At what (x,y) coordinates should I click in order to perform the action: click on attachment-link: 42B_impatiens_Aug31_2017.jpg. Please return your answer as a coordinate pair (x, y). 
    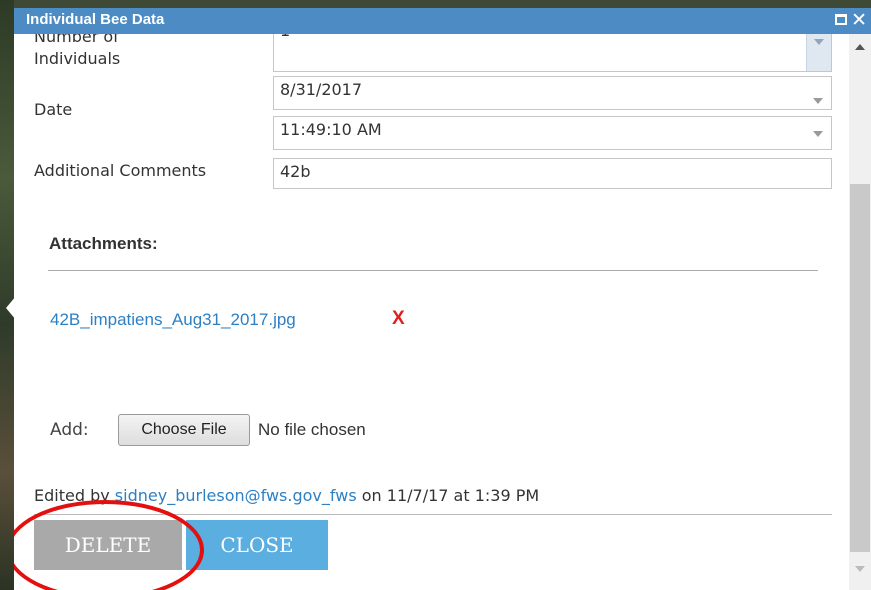
    Looking at the image, I should click on (173, 320).